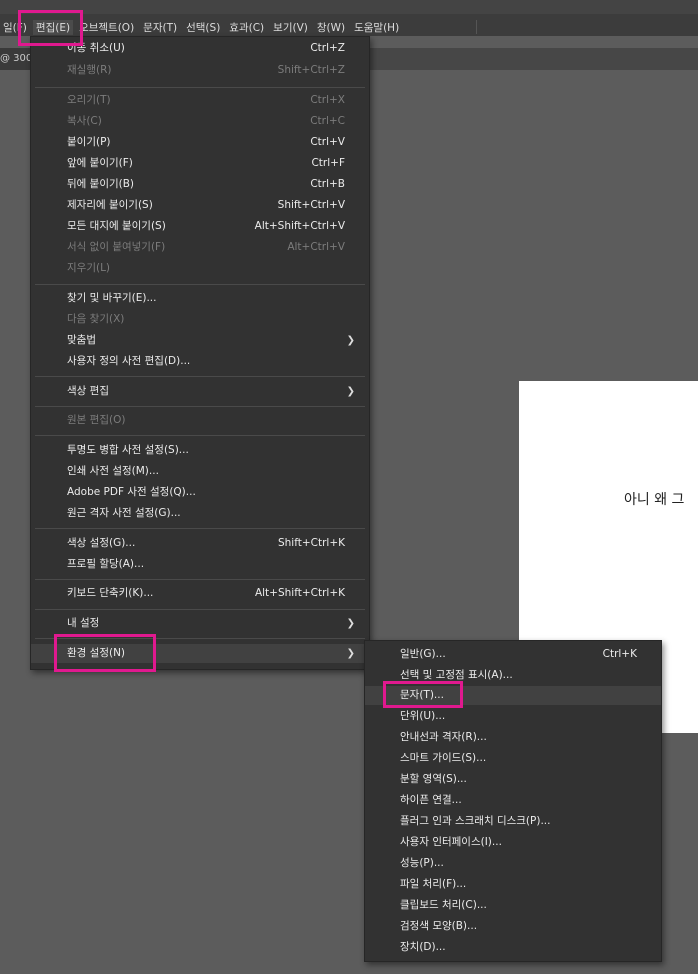 The image size is (698, 974). What do you see at coordinates (327, 48) in the screenshot?
I see `undo-shortcut: Ctrl+Z` at bounding box center [327, 48].